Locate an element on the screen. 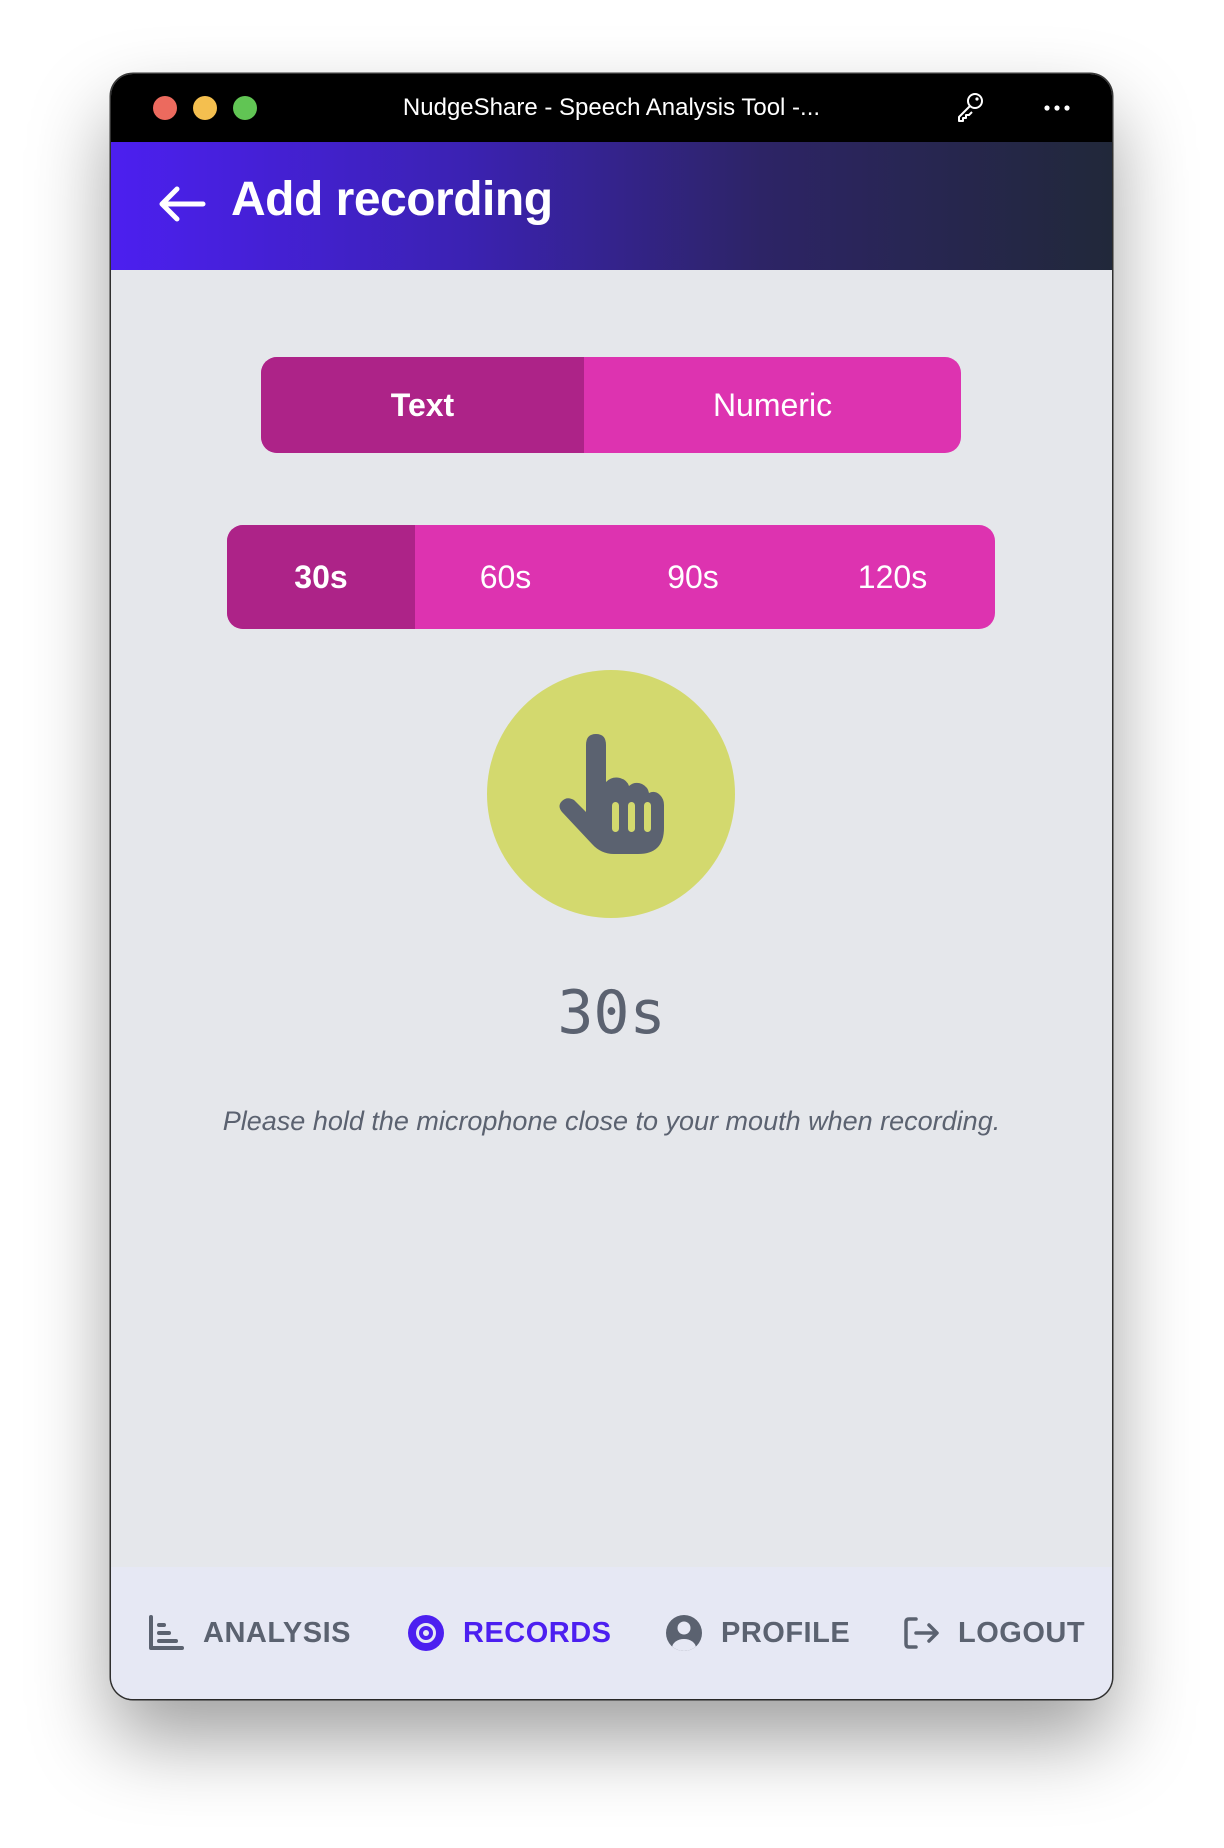  page-title: Add recording is located at coordinates (392, 199).